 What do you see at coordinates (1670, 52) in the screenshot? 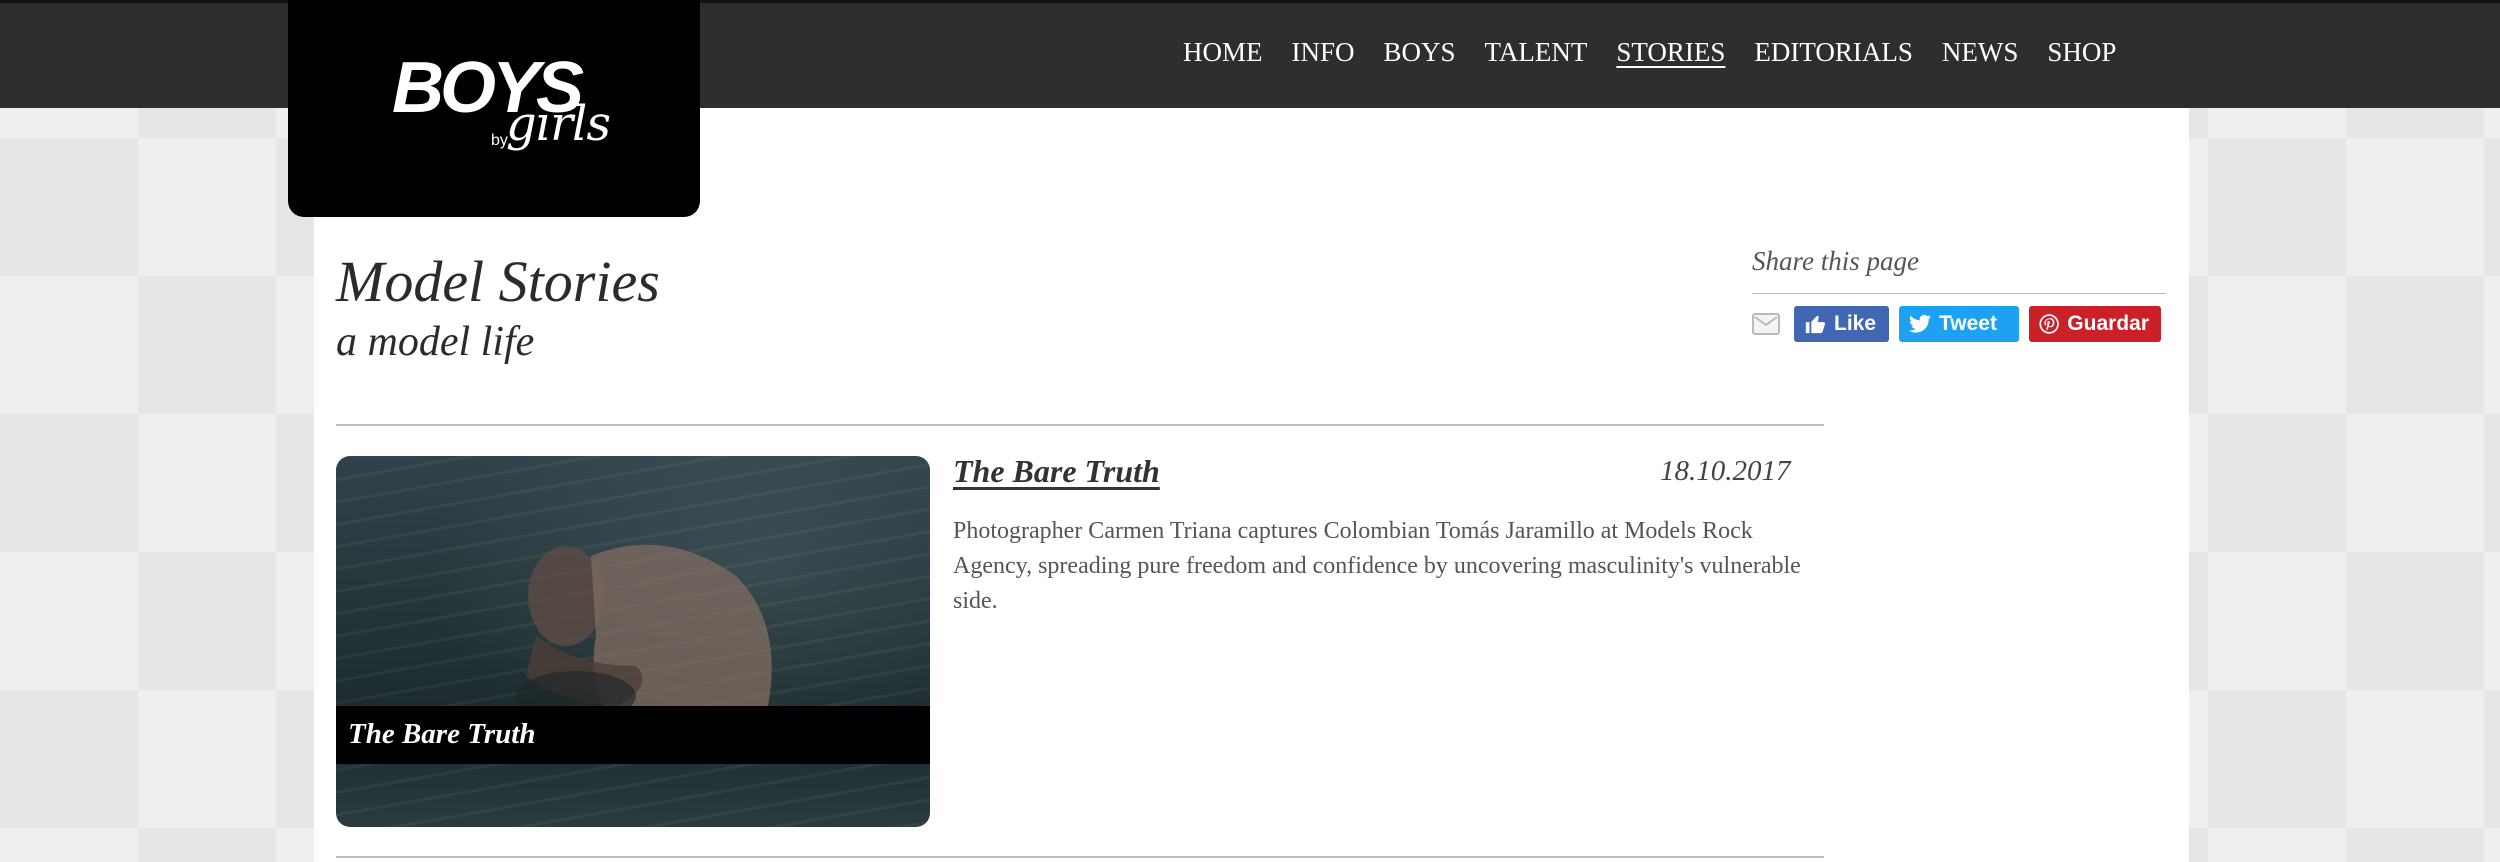
I see `nav-item-stories: STORIES` at bounding box center [1670, 52].